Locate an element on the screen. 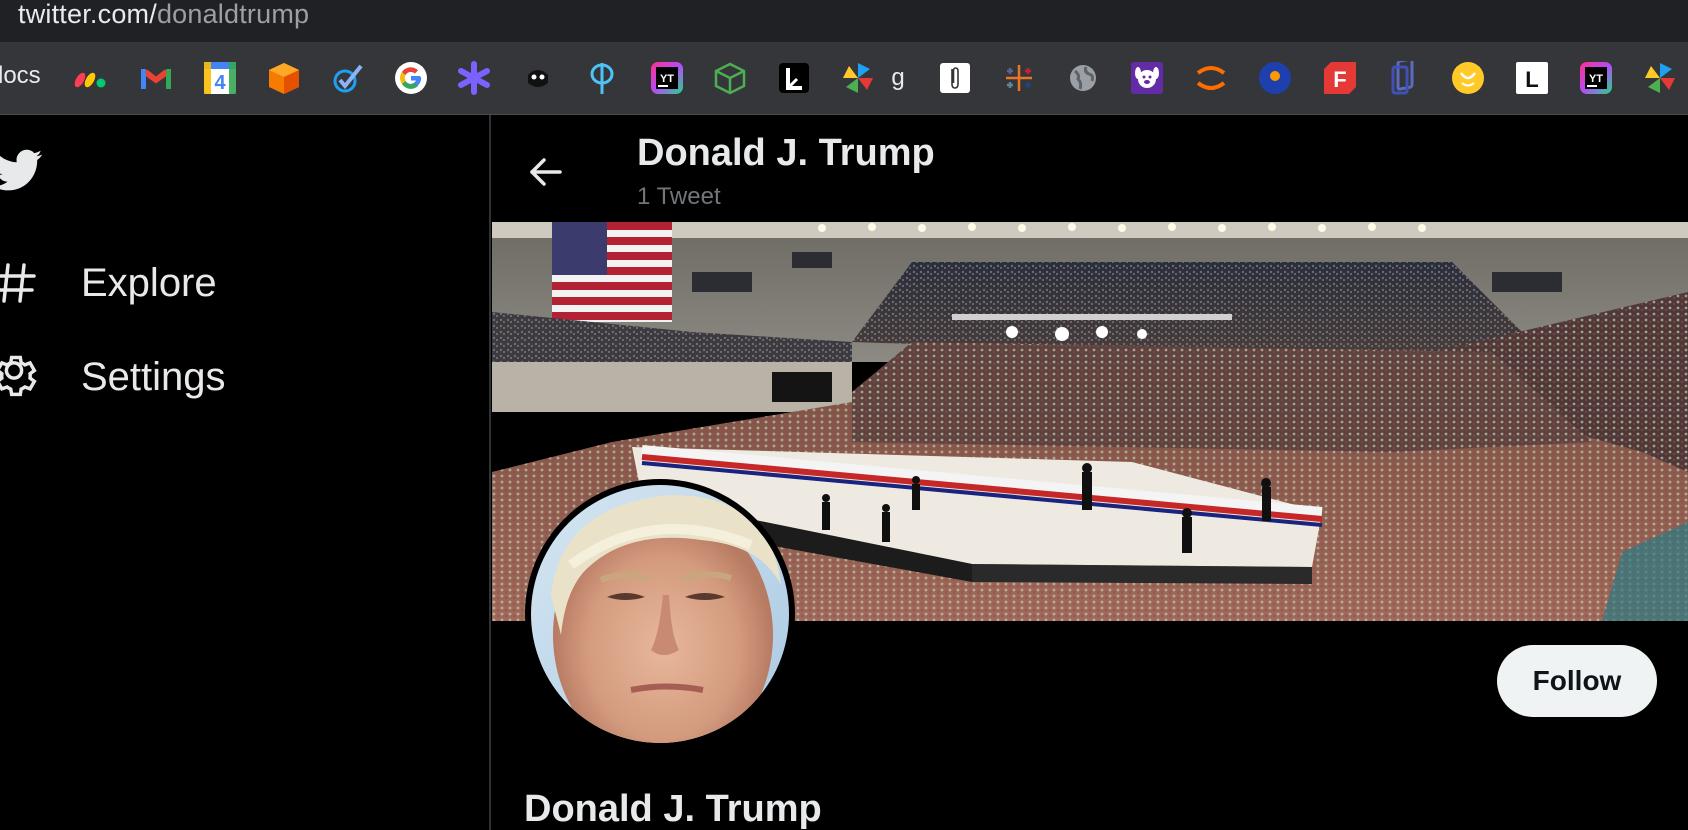 The width and height of the screenshot is (1688, 830). url-text: twitter.com/donaldtrump is located at coordinates (163, 15).